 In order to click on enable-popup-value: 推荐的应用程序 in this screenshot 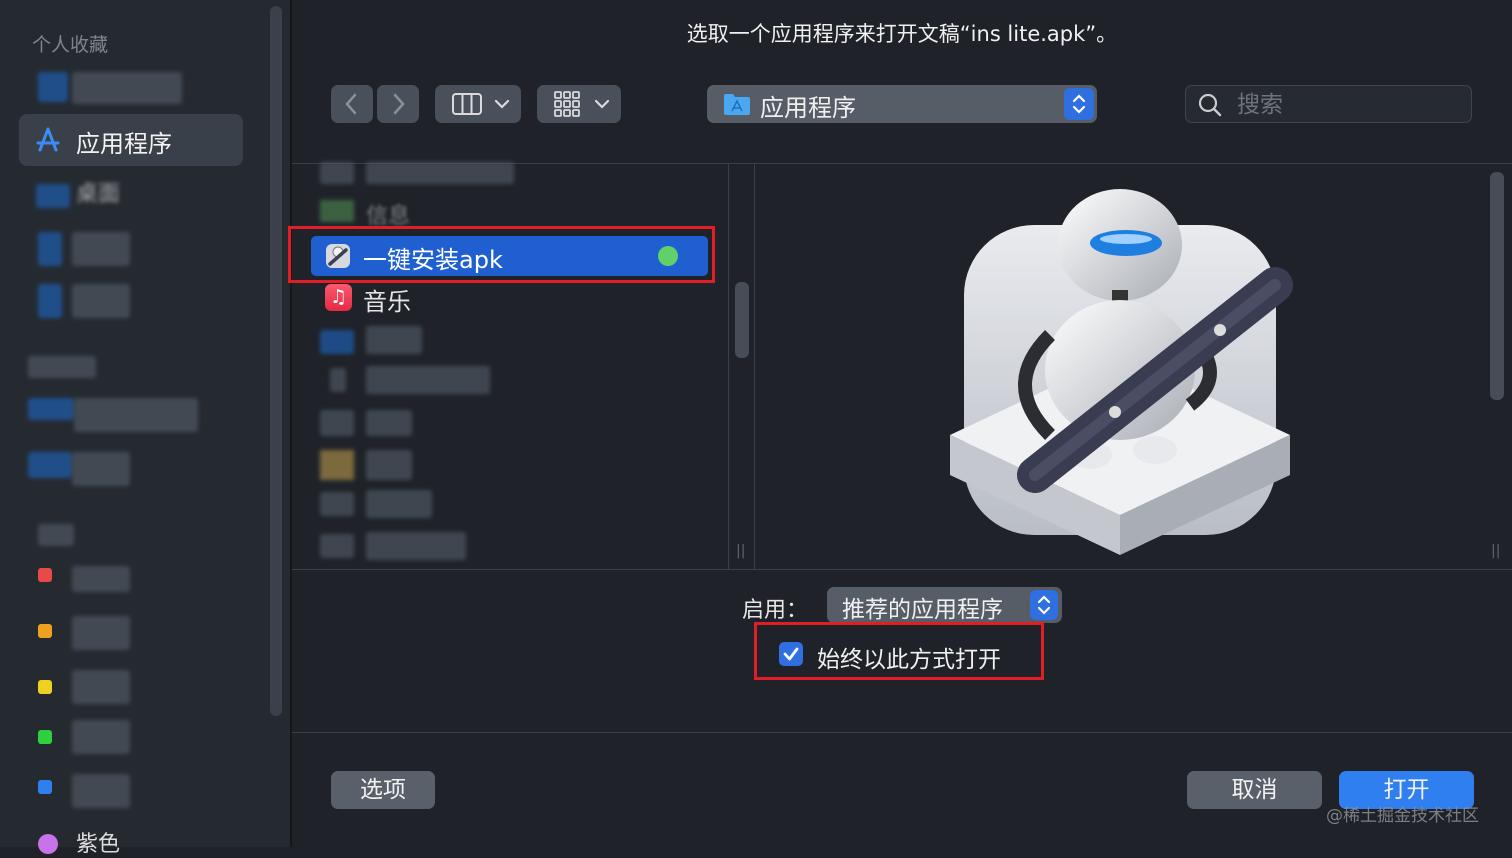, I will do `click(922, 610)`.